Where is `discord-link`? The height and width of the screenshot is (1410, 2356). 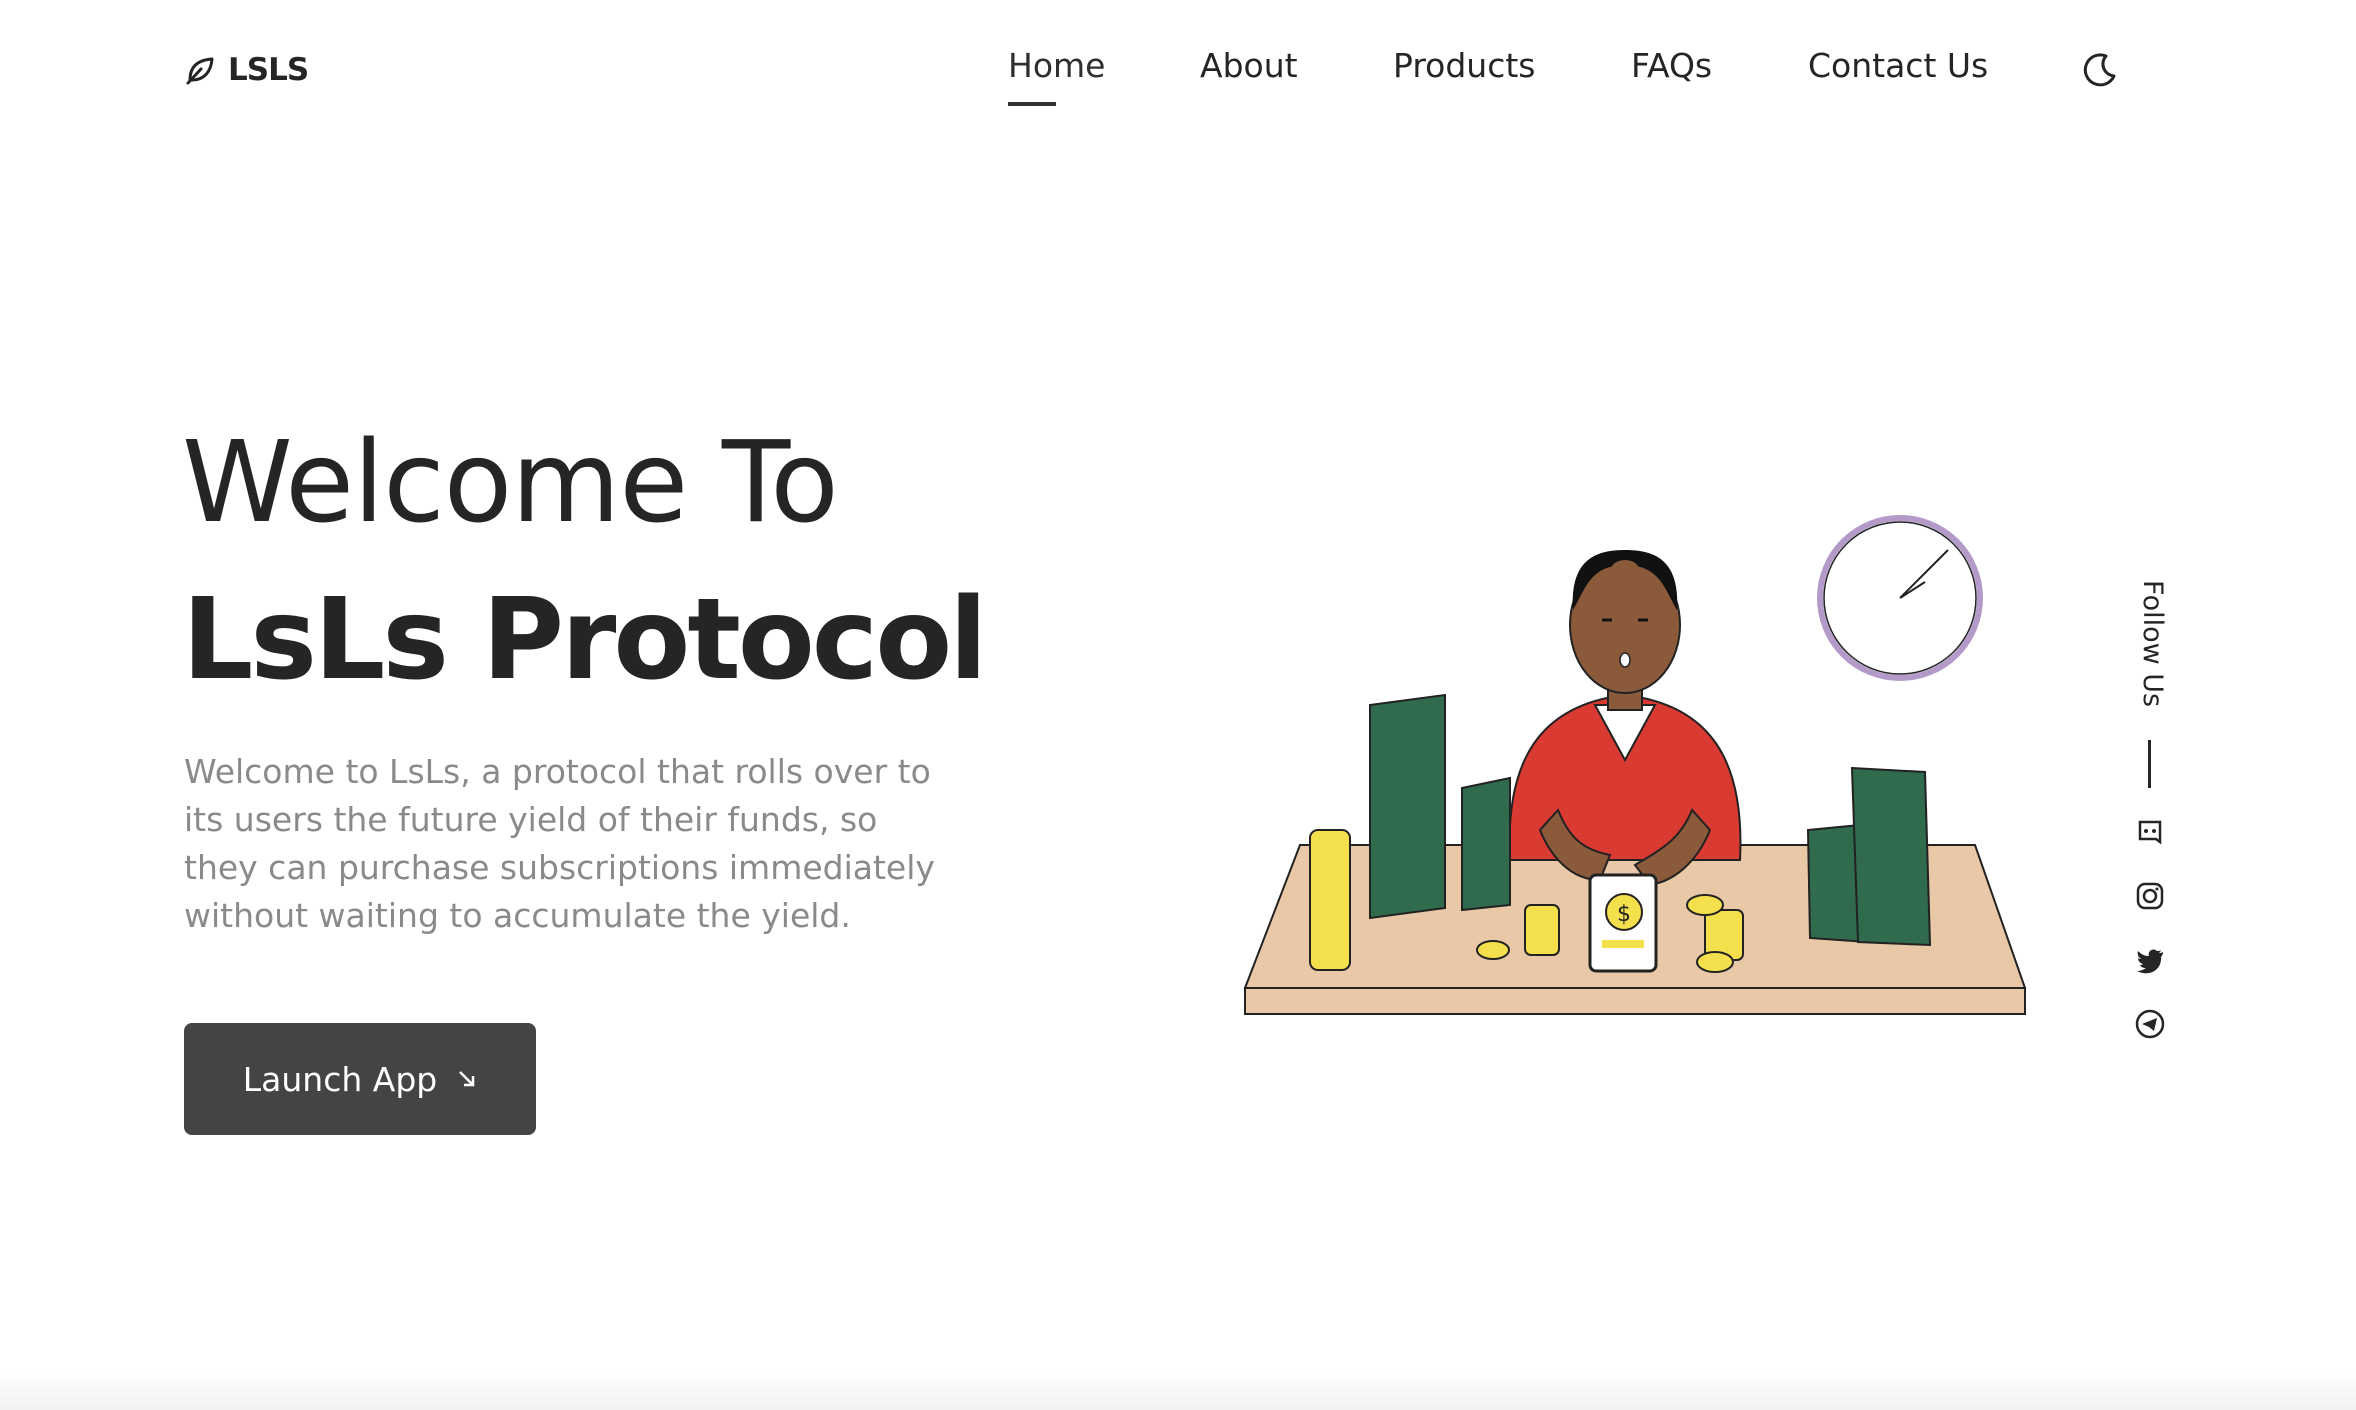
discord-link is located at coordinates (2150, 832).